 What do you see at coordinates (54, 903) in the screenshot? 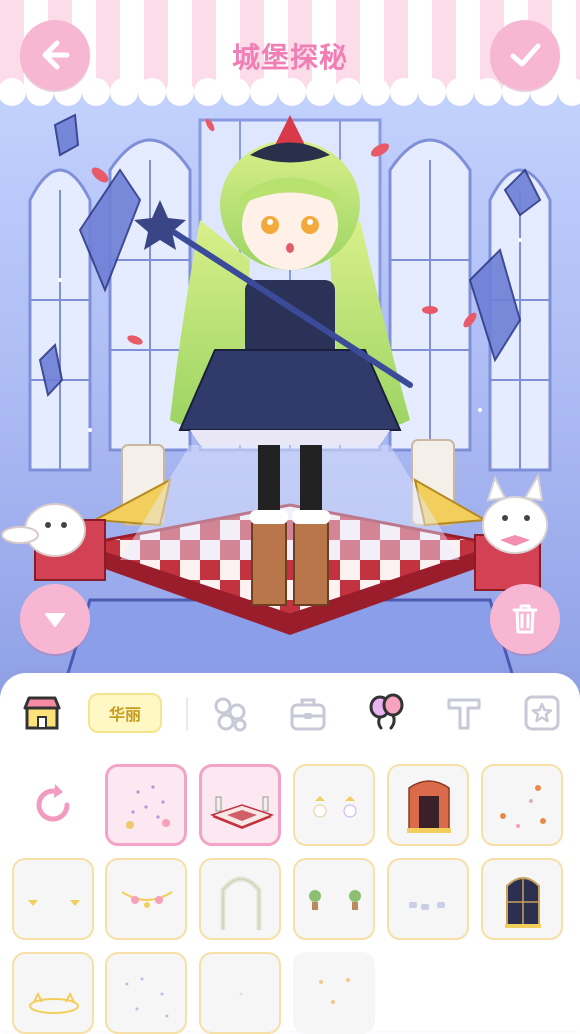
I see `golden-lamps-thumb` at bounding box center [54, 903].